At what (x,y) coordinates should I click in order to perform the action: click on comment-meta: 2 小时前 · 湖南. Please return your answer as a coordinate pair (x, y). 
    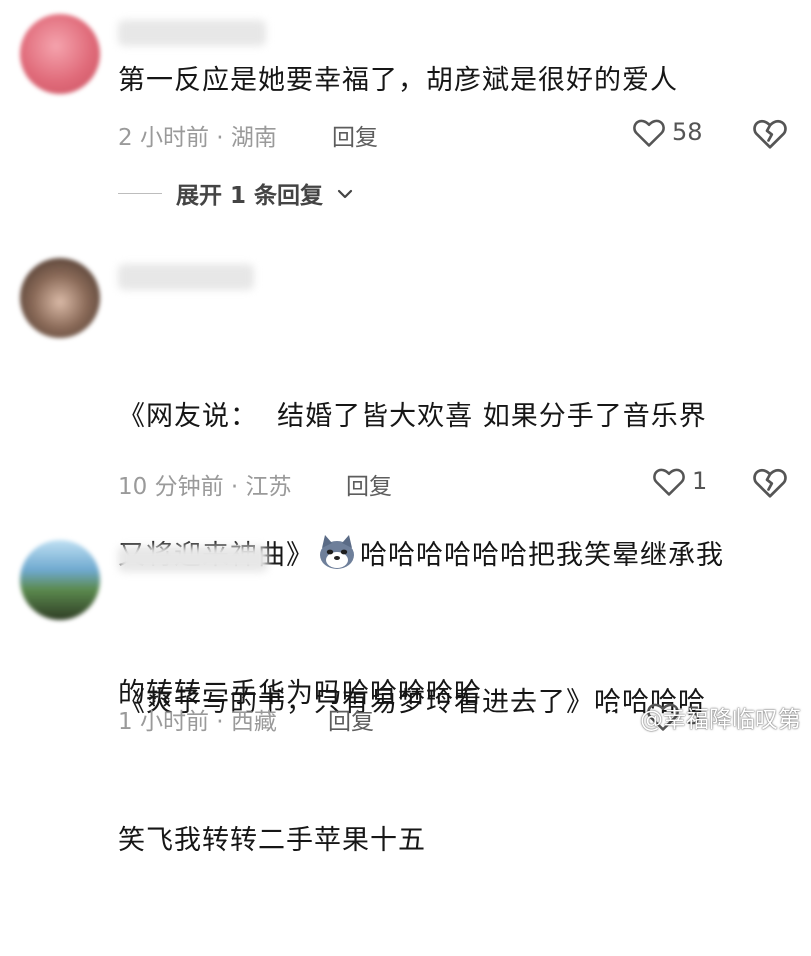
    Looking at the image, I should click on (197, 138).